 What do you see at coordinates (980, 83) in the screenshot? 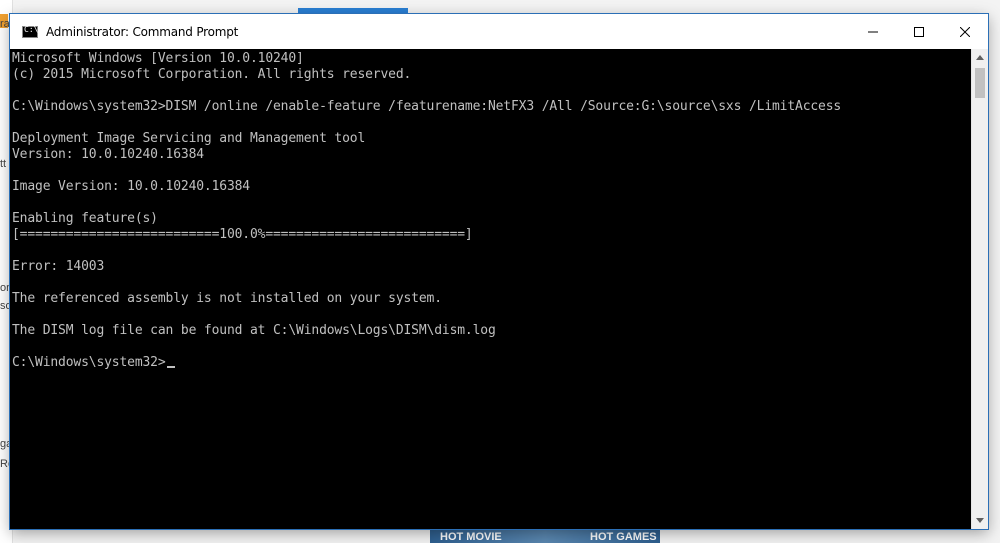
I see `scroll-thumb` at bounding box center [980, 83].